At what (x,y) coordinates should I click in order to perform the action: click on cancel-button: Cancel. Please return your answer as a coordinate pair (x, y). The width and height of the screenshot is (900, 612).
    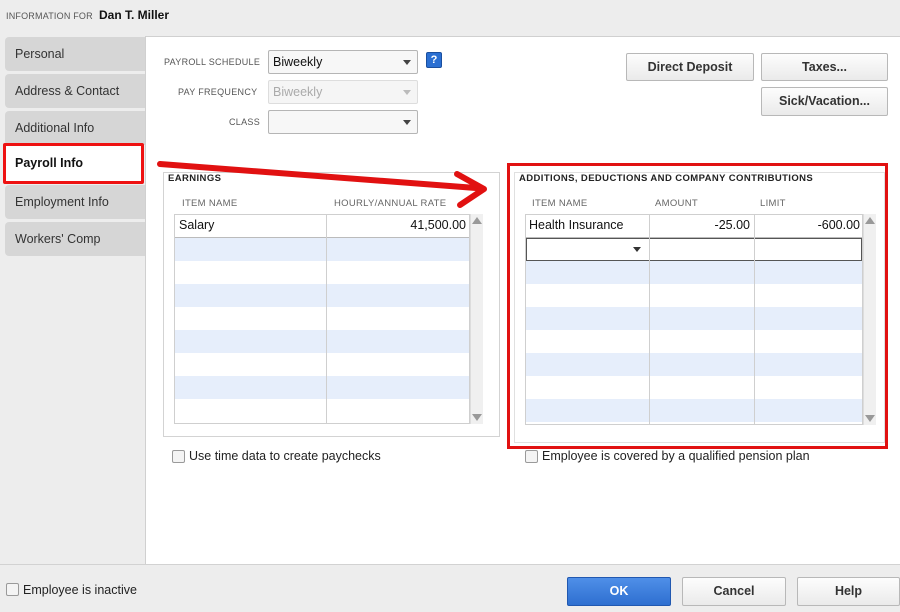
    Looking at the image, I should click on (734, 591).